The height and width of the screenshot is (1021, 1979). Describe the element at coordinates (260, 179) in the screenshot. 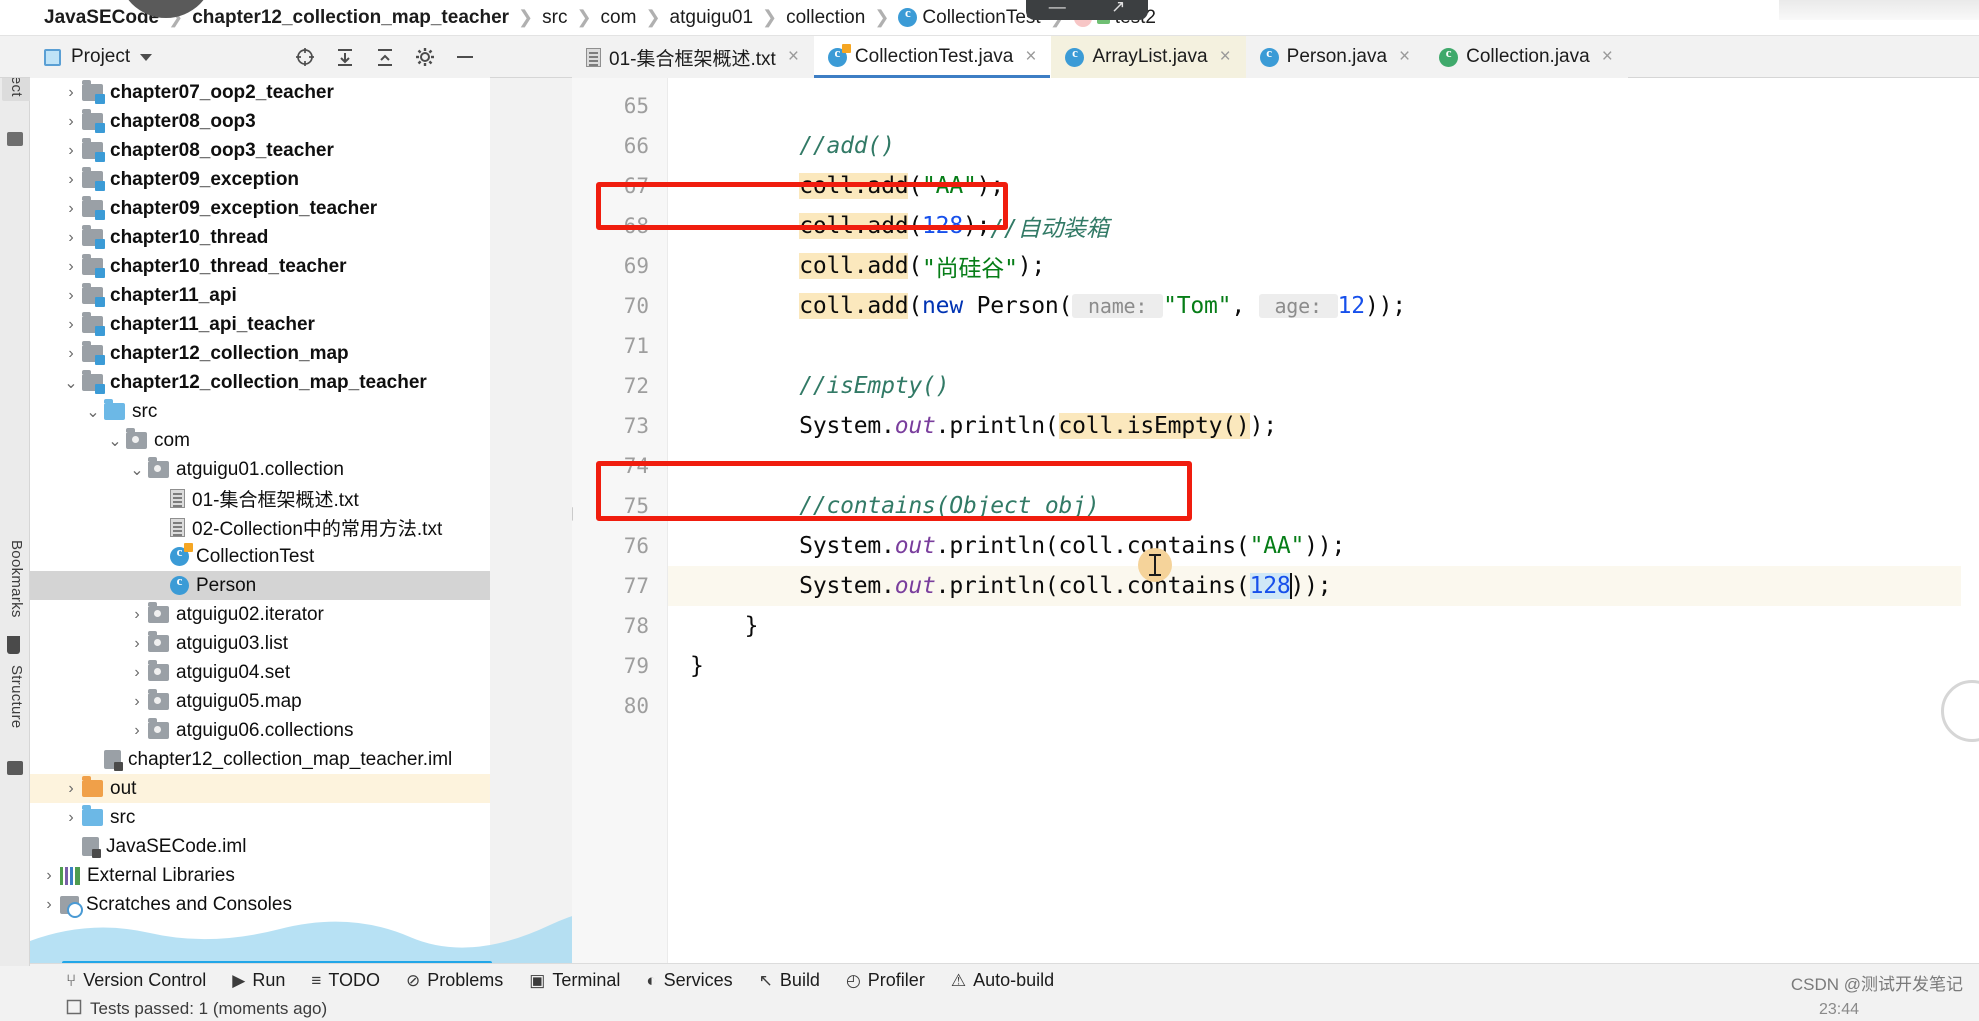

I see `tree-row: › chapter09_exception` at that location.